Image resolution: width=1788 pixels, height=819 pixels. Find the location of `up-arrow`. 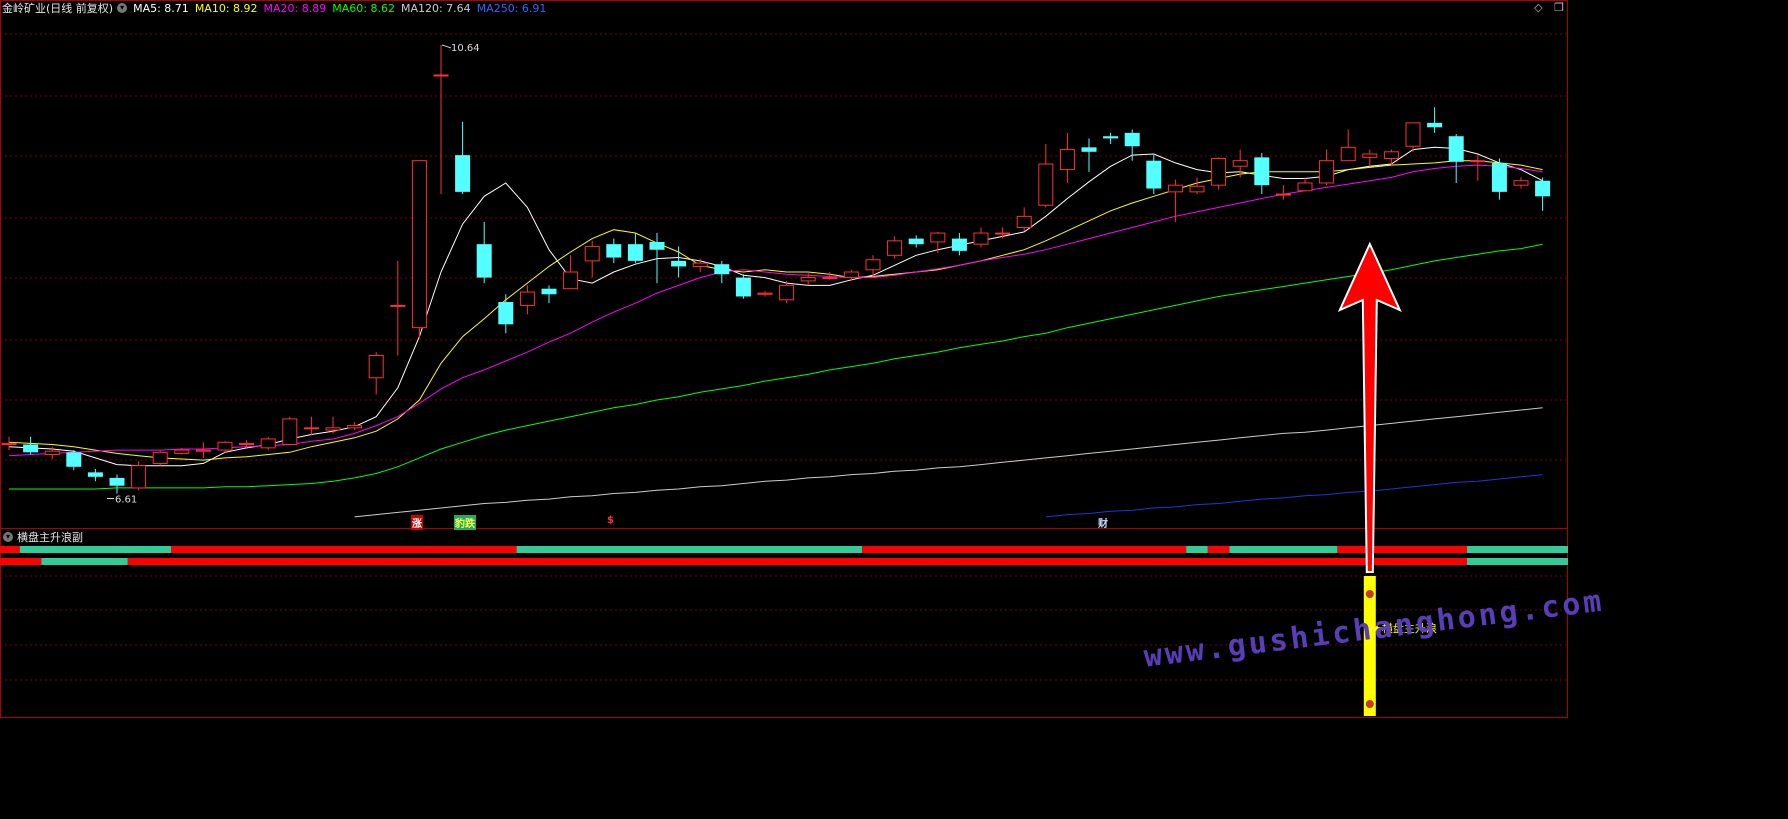

up-arrow is located at coordinates (1369, 407).